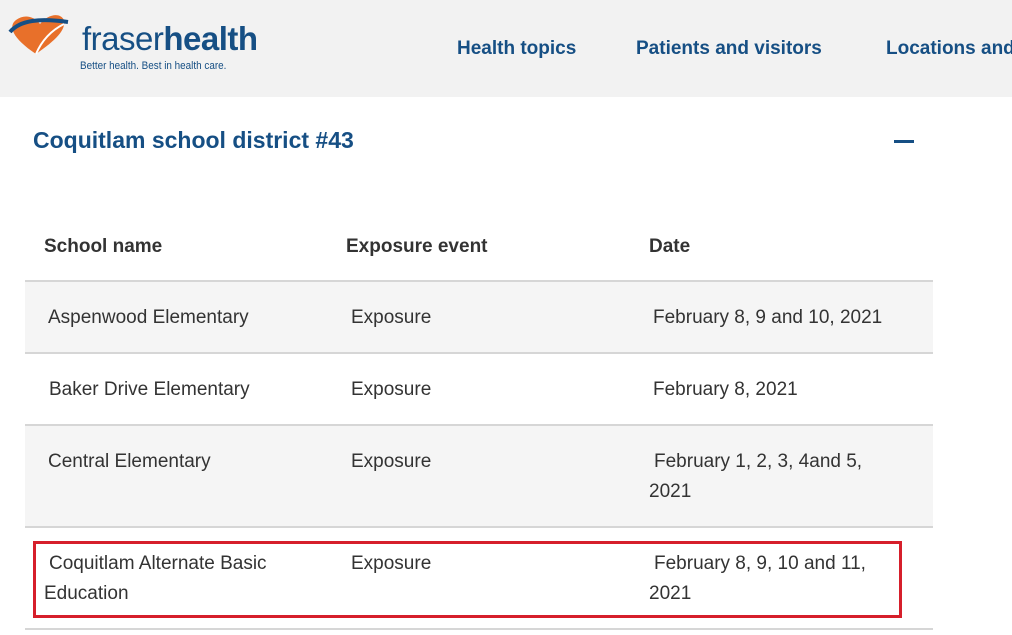  Describe the element at coordinates (516, 49) in the screenshot. I see `nav-item-health-topics: Health topics` at that location.